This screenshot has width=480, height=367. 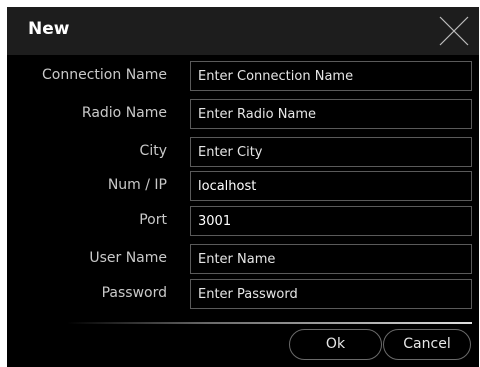 What do you see at coordinates (331, 259) in the screenshot?
I see `user-name-input` at bounding box center [331, 259].